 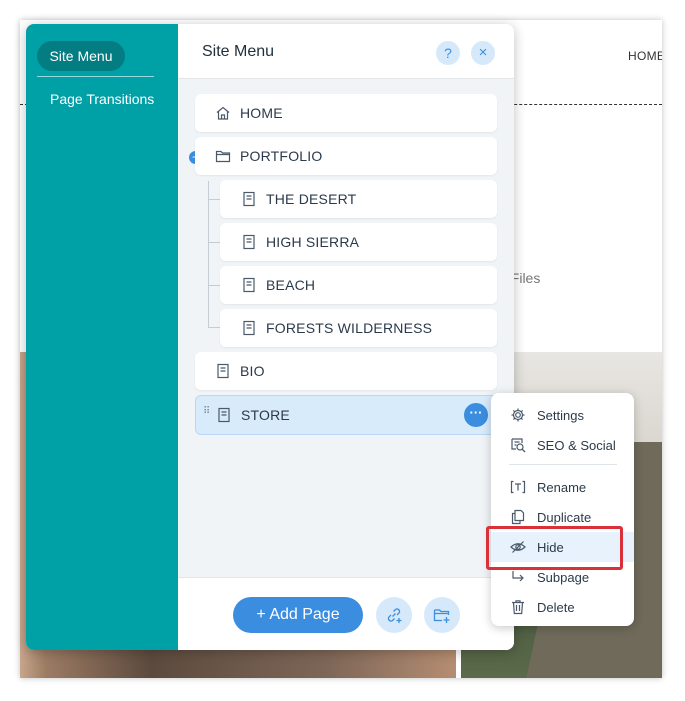 I want to click on menu-item-delete: Delete, so click(x=562, y=607).